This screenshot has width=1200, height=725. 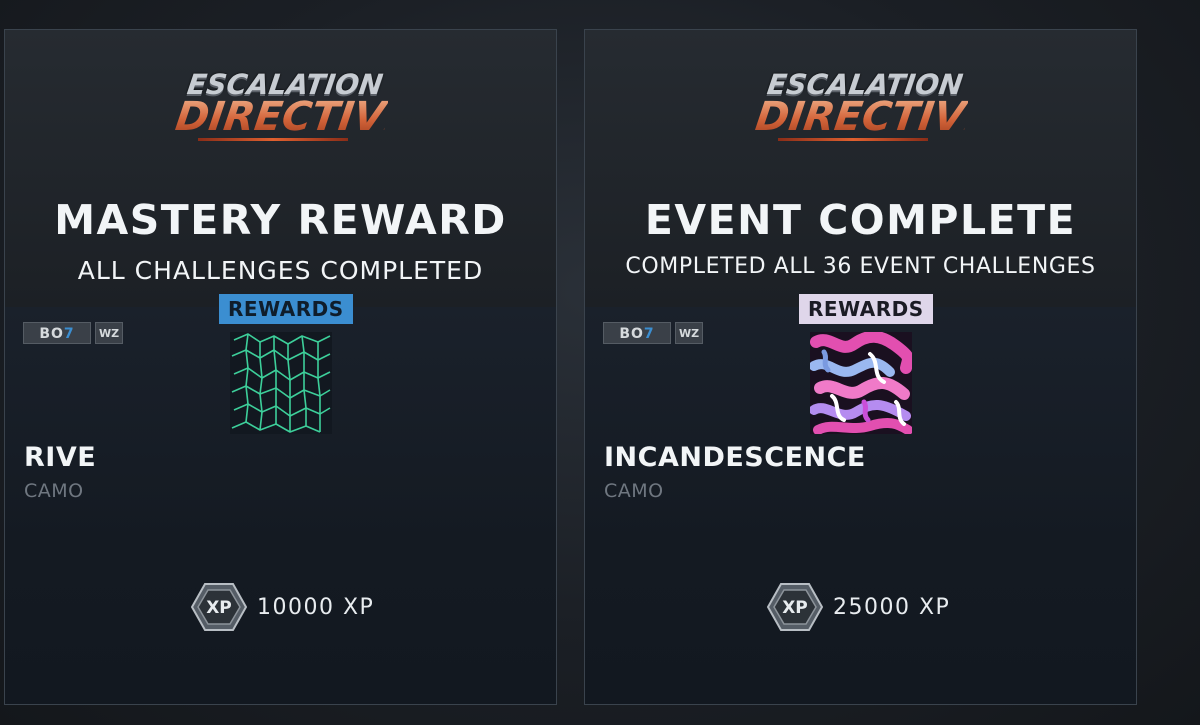 What do you see at coordinates (280, 220) in the screenshot?
I see `card-title: MASTERY REWARD` at bounding box center [280, 220].